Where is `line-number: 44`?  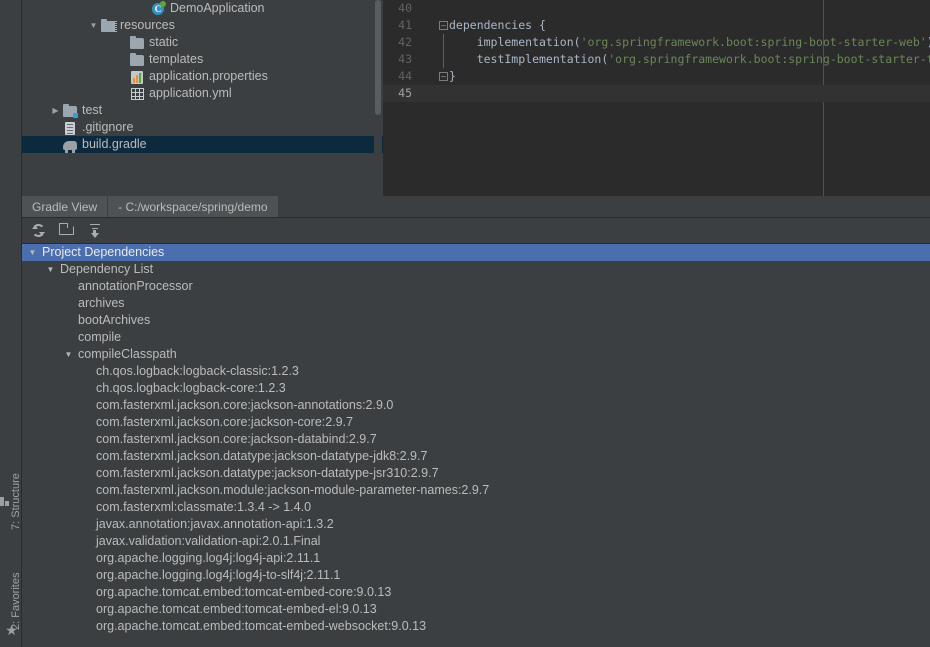
line-number: 44 is located at coordinates (405, 76).